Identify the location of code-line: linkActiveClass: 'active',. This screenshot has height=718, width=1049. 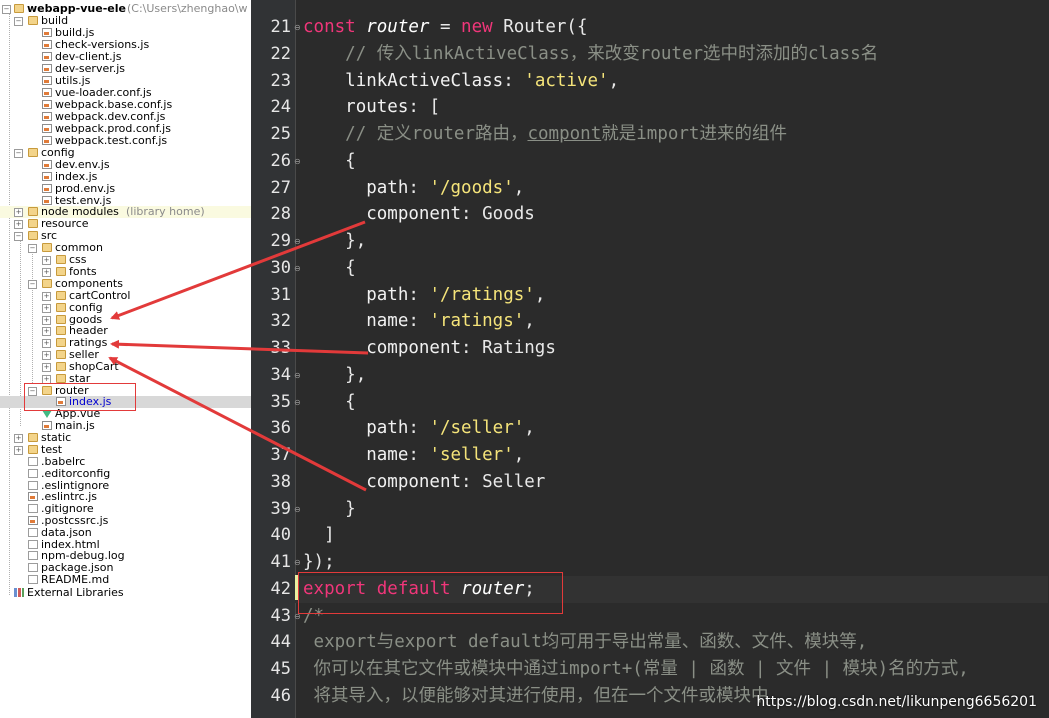
(461, 81).